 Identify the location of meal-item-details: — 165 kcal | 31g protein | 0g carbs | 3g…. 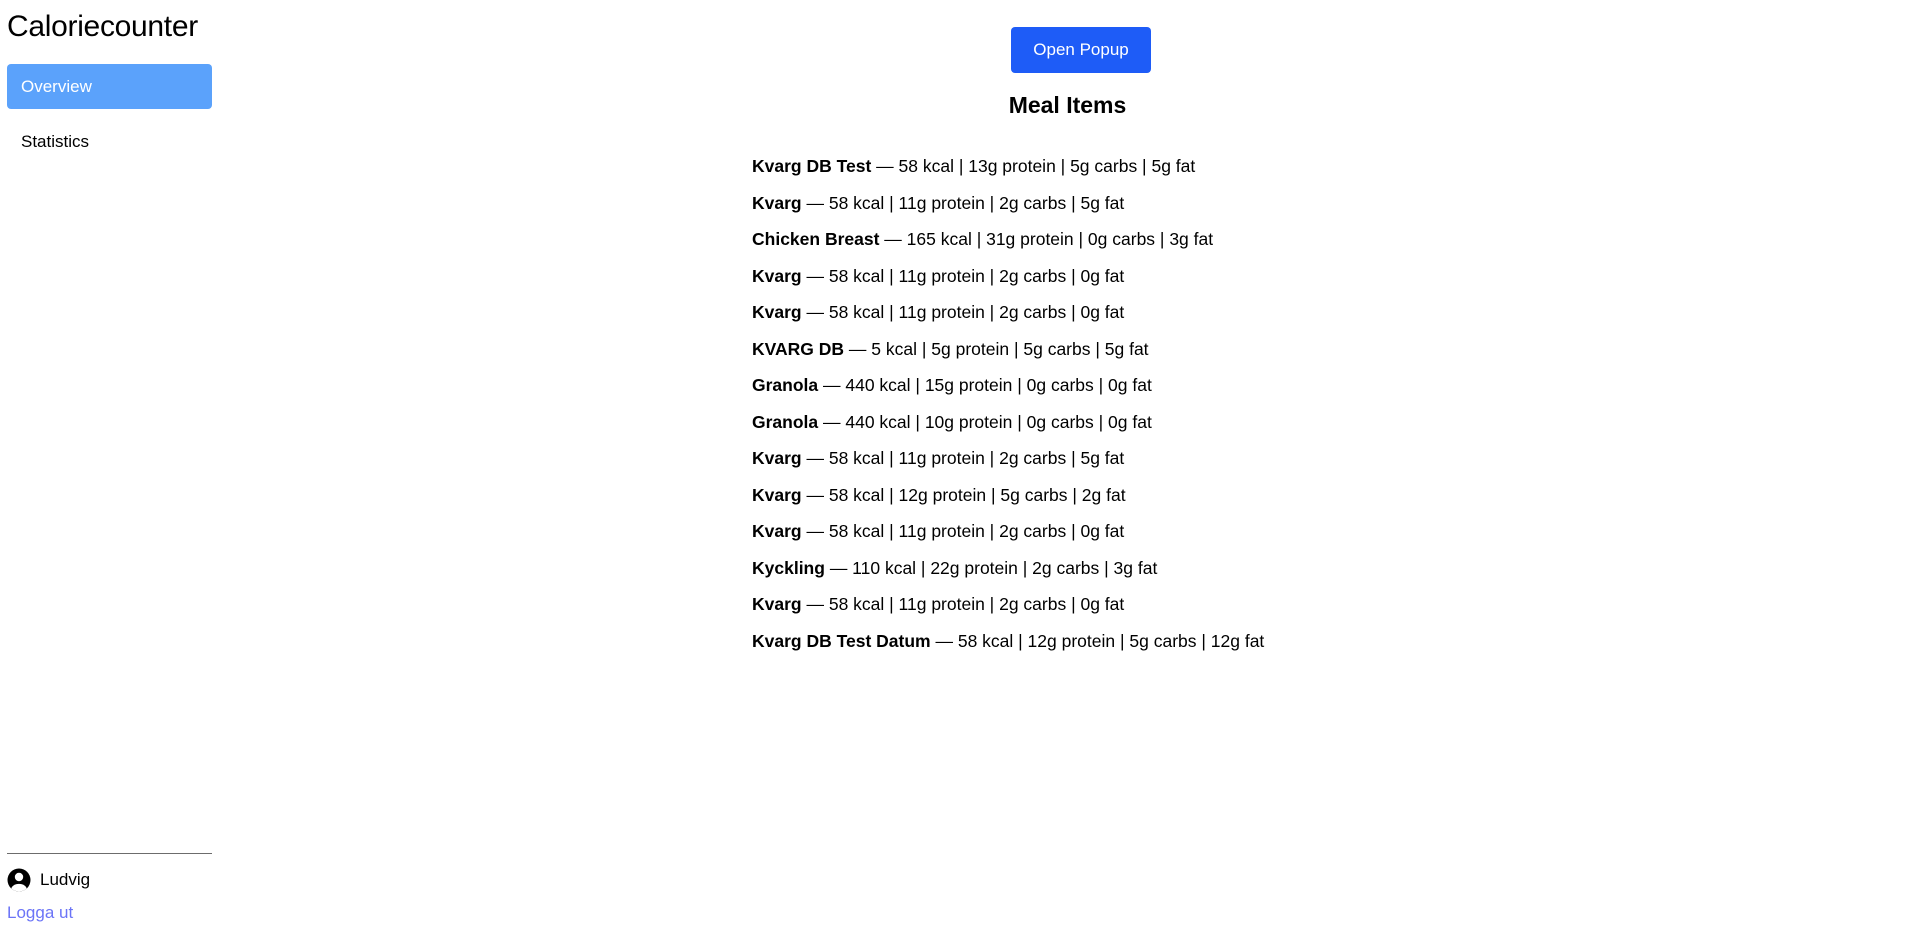
(1046, 239).